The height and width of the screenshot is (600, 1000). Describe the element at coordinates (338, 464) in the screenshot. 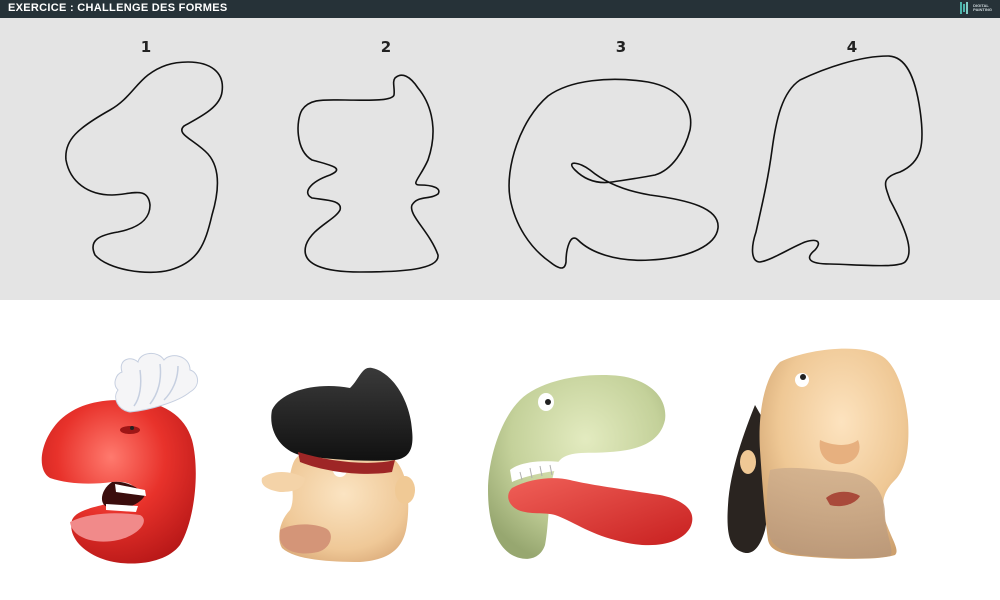

I see `pirate-head` at that location.